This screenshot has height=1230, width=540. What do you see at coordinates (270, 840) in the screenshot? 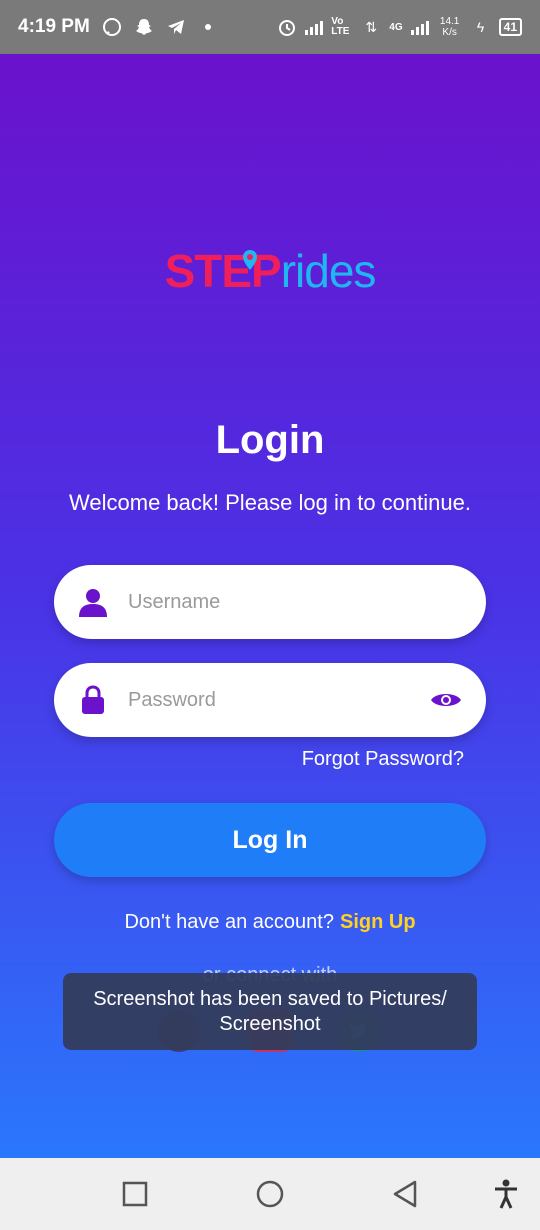
I see `login-button: Log In` at bounding box center [270, 840].